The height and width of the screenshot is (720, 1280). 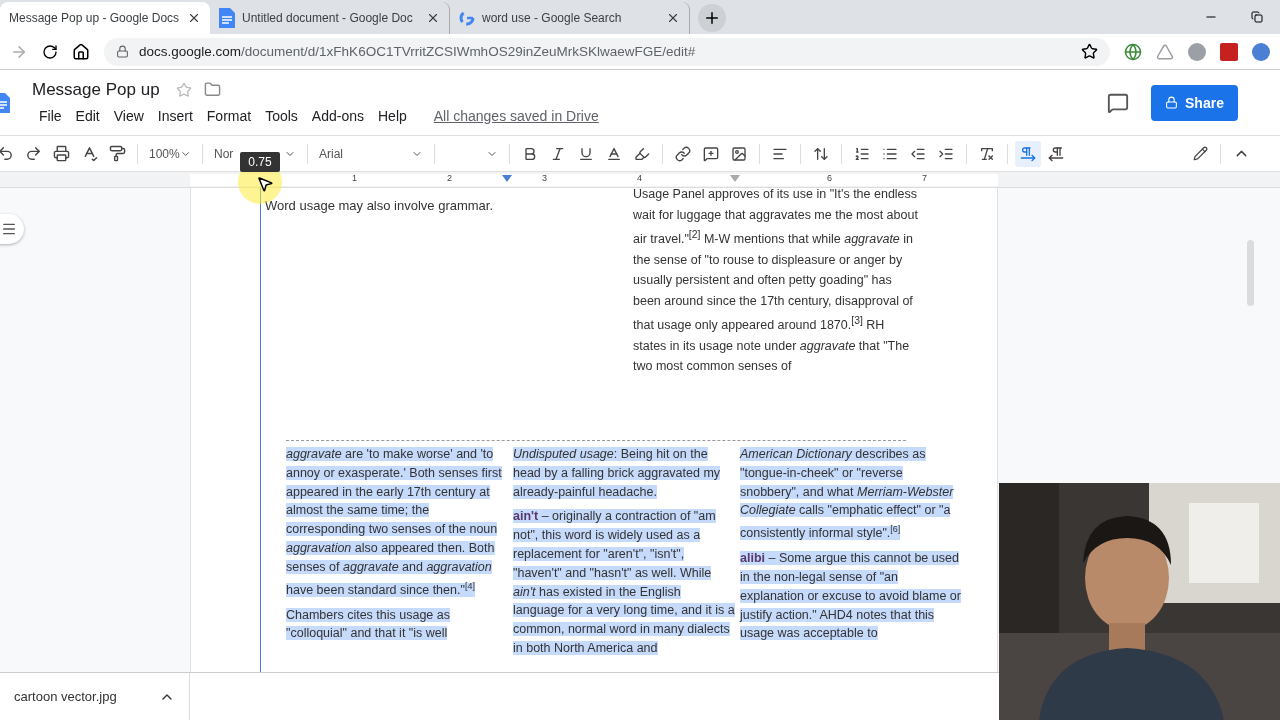 I want to click on paragraph: Word usage may also involve grammar., so click(x=380, y=206).